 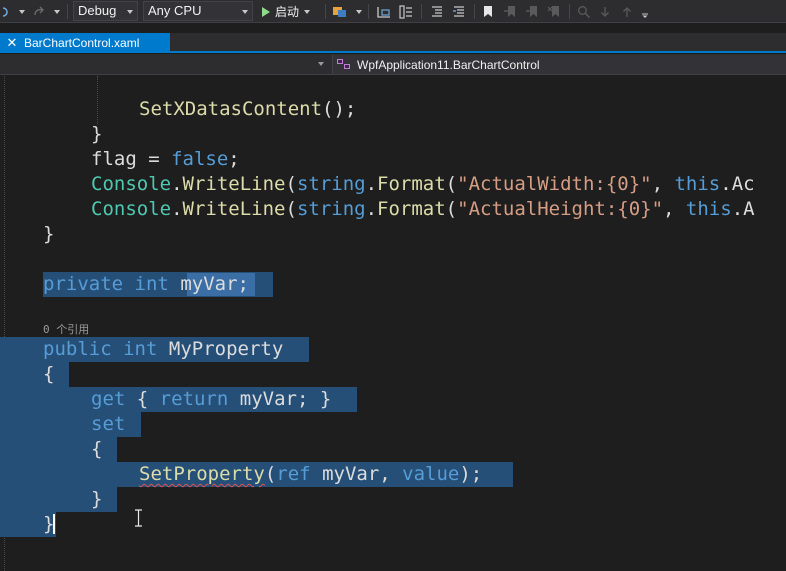 I want to click on clear-bookmarks-icon, so click(x=554, y=11).